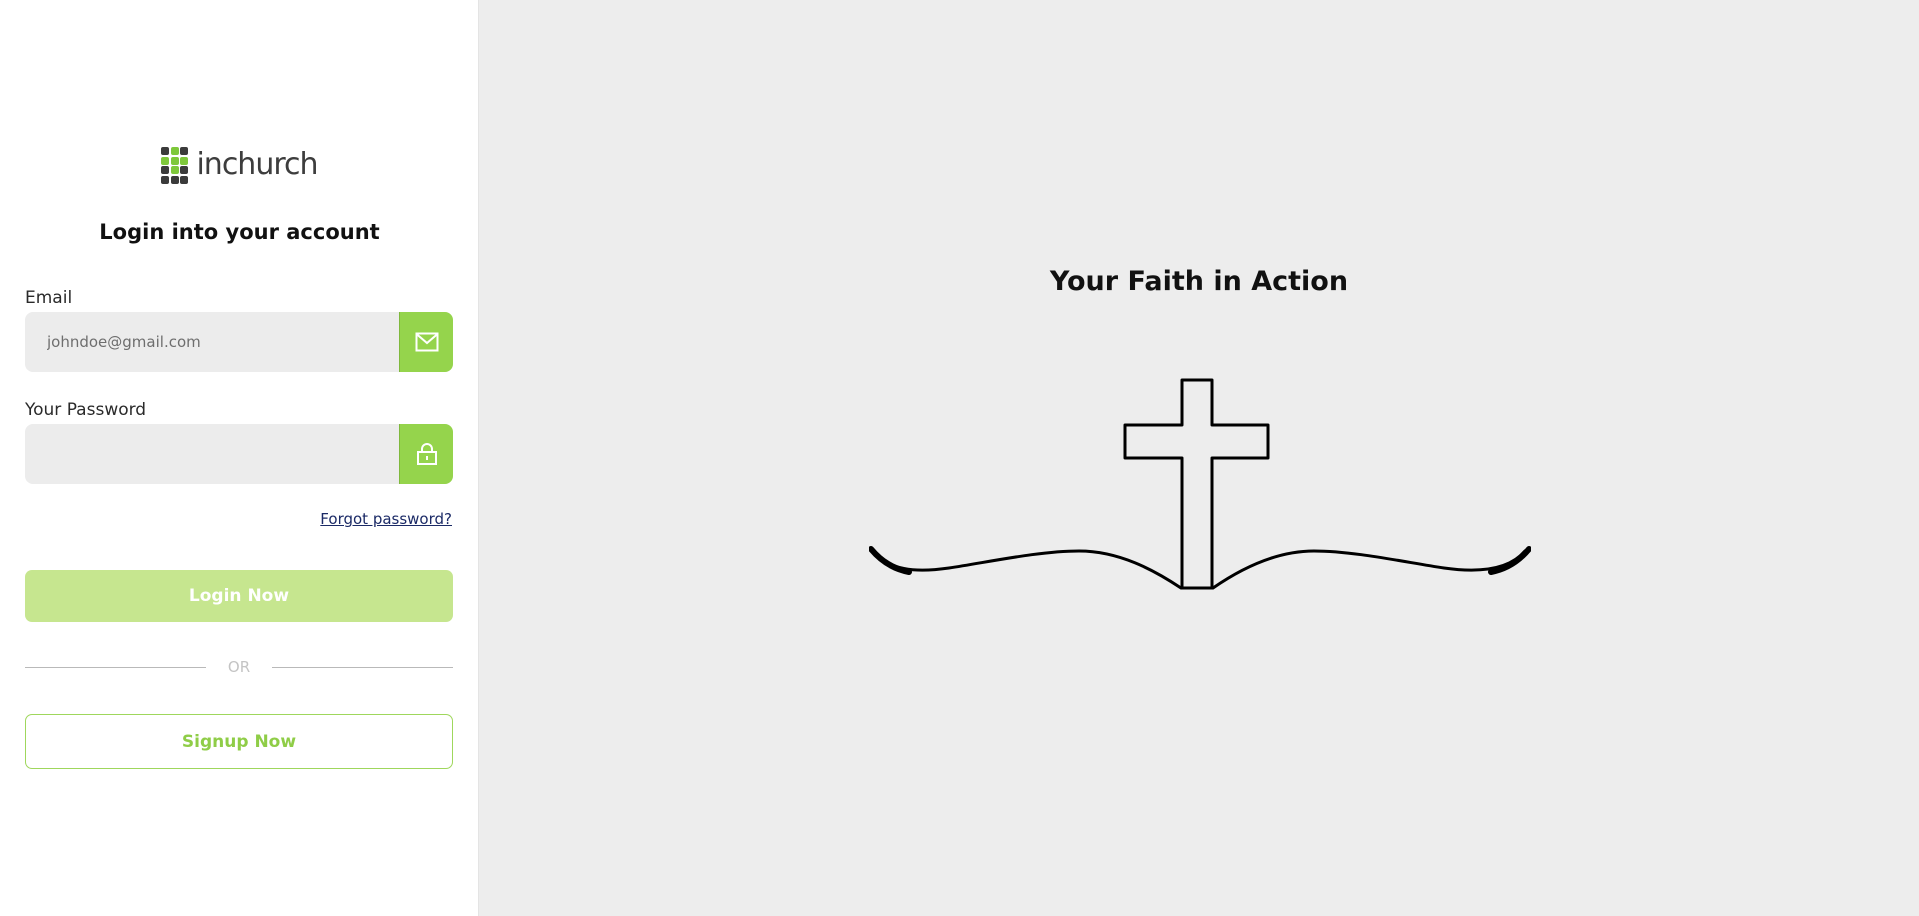  I want to click on email-label: Email, so click(49, 298).